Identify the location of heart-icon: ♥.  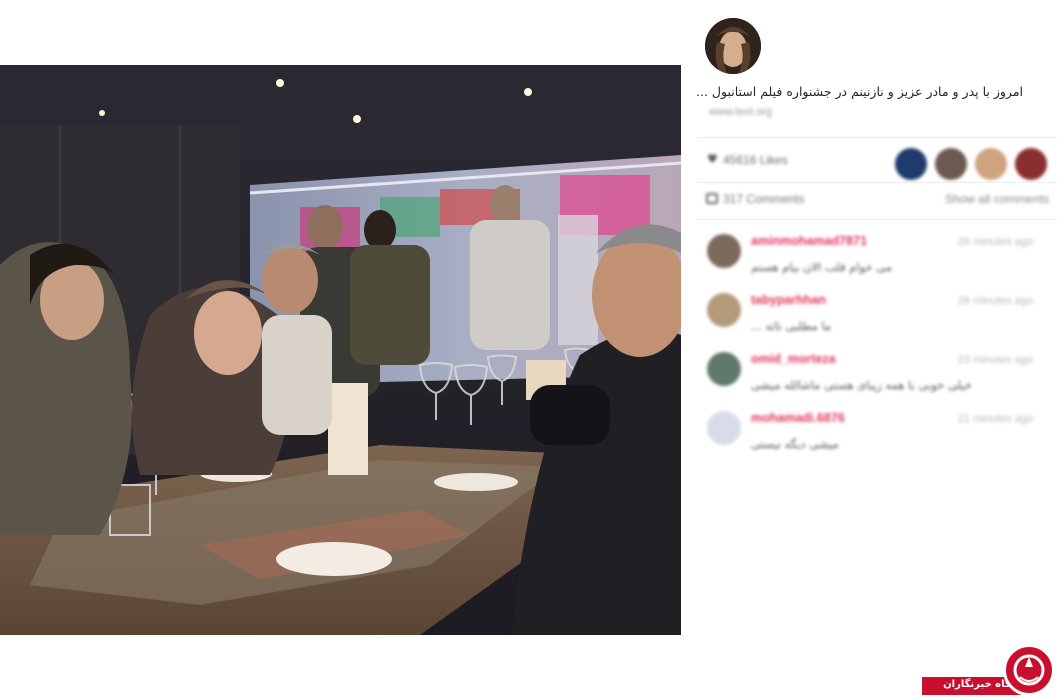
(712, 159).